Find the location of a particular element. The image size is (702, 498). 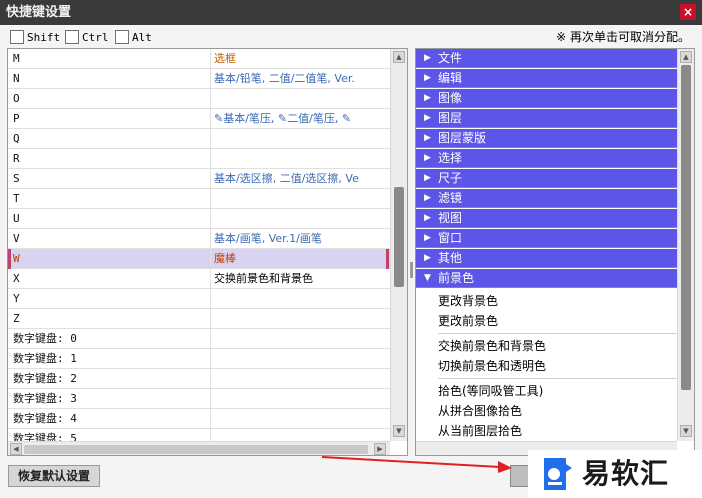

command-tree-vertical-scrollbar: ▲ ▼ is located at coordinates (685, 245).